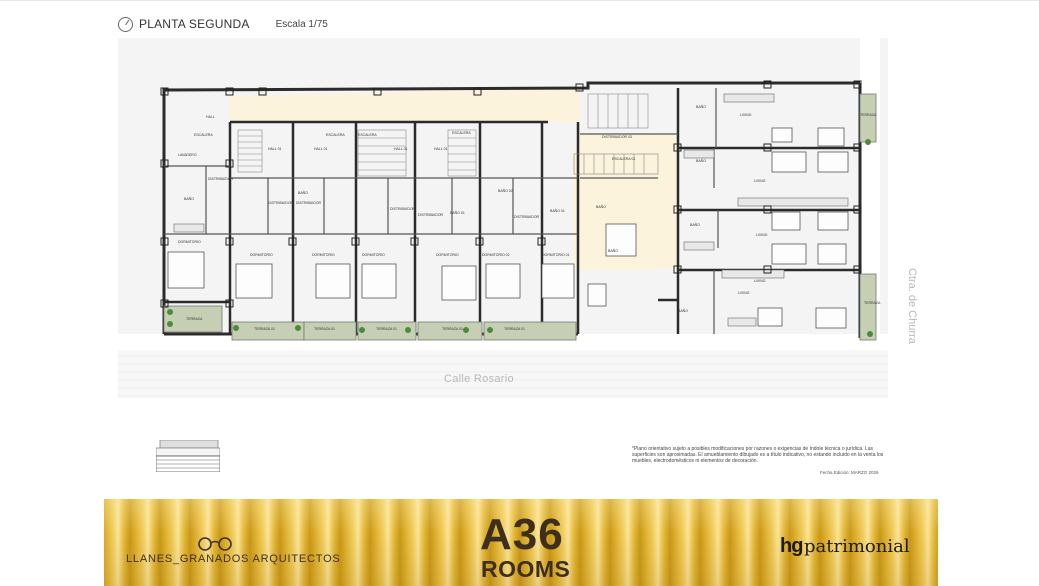 The image size is (1039, 586). I want to click on plan-scale: Escala 1/75, so click(301, 24).